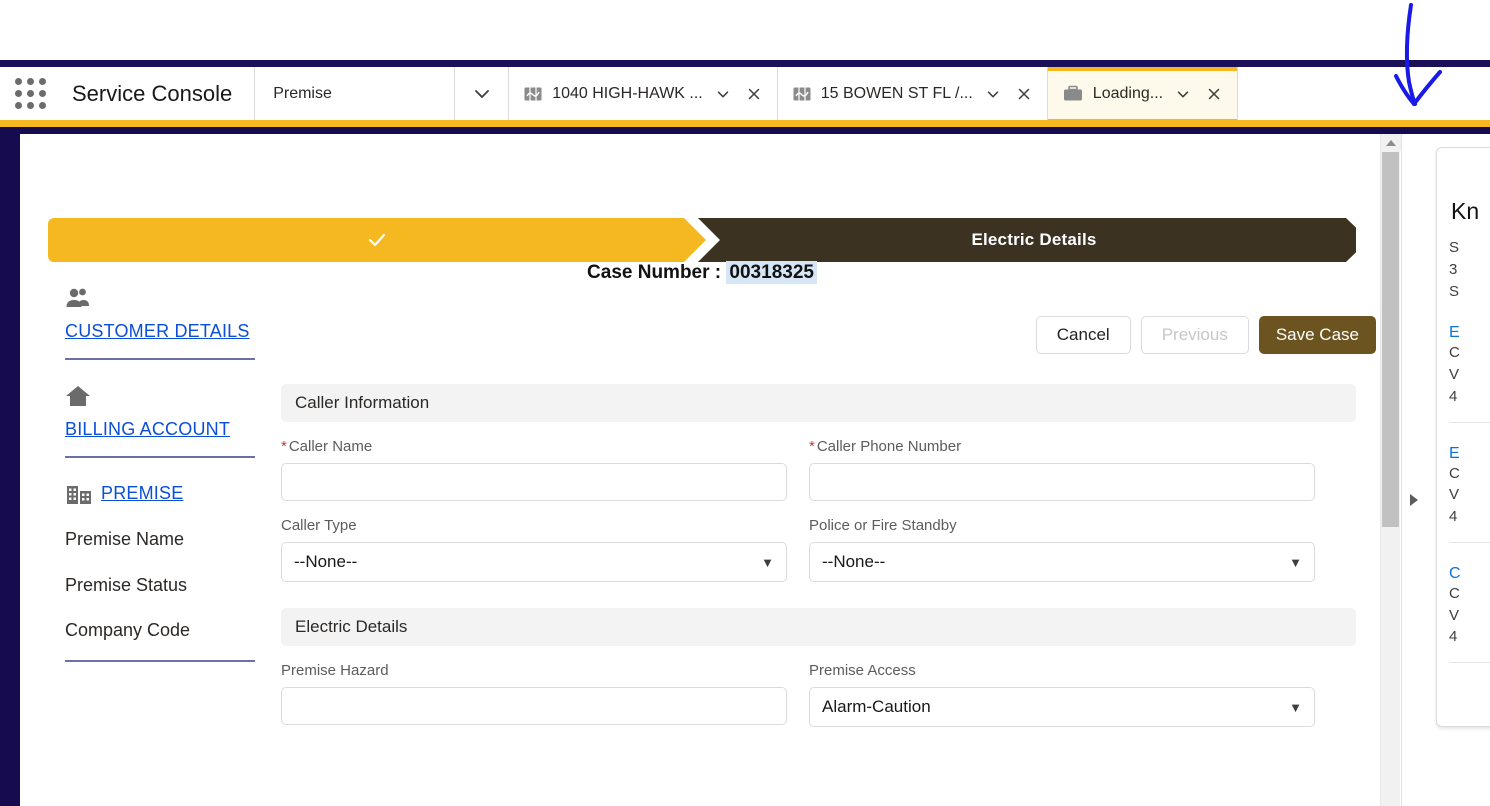 This screenshot has width=1490, height=806. What do you see at coordinates (1454, 593) in the screenshot?
I see `knowledge-article-3-line-1: C` at bounding box center [1454, 593].